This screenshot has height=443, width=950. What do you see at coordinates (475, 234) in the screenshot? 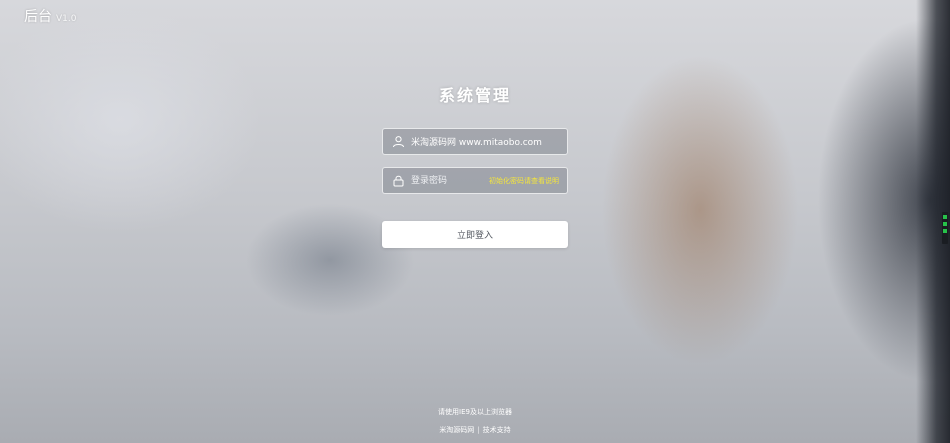
I see `login-button: 立即登入` at bounding box center [475, 234].